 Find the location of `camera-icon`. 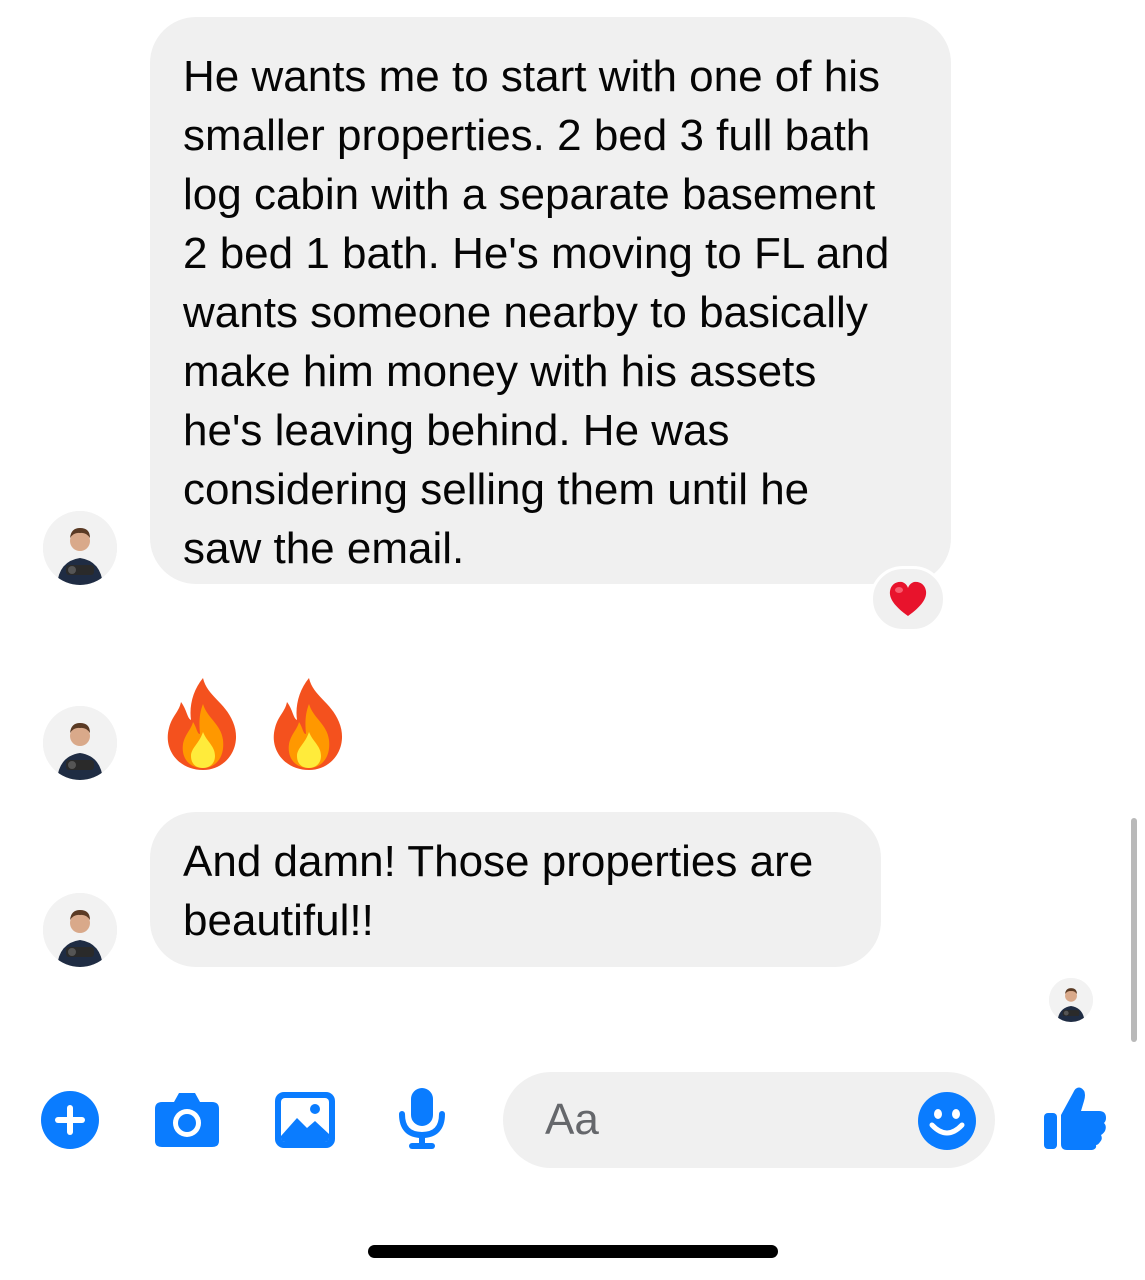

camera-icon is located at coordinates (187, 1119).